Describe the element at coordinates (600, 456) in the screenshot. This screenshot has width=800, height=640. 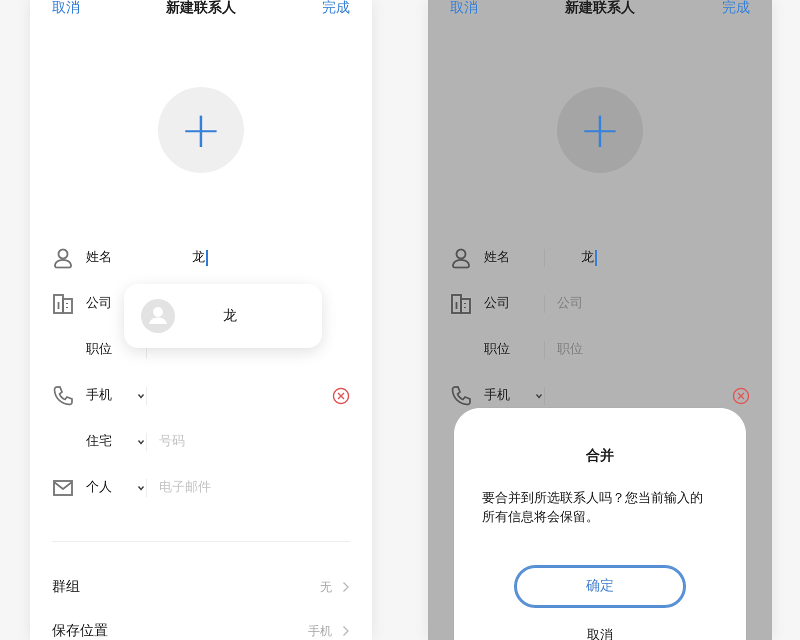
I see `dialog-title: 合并` at that location.